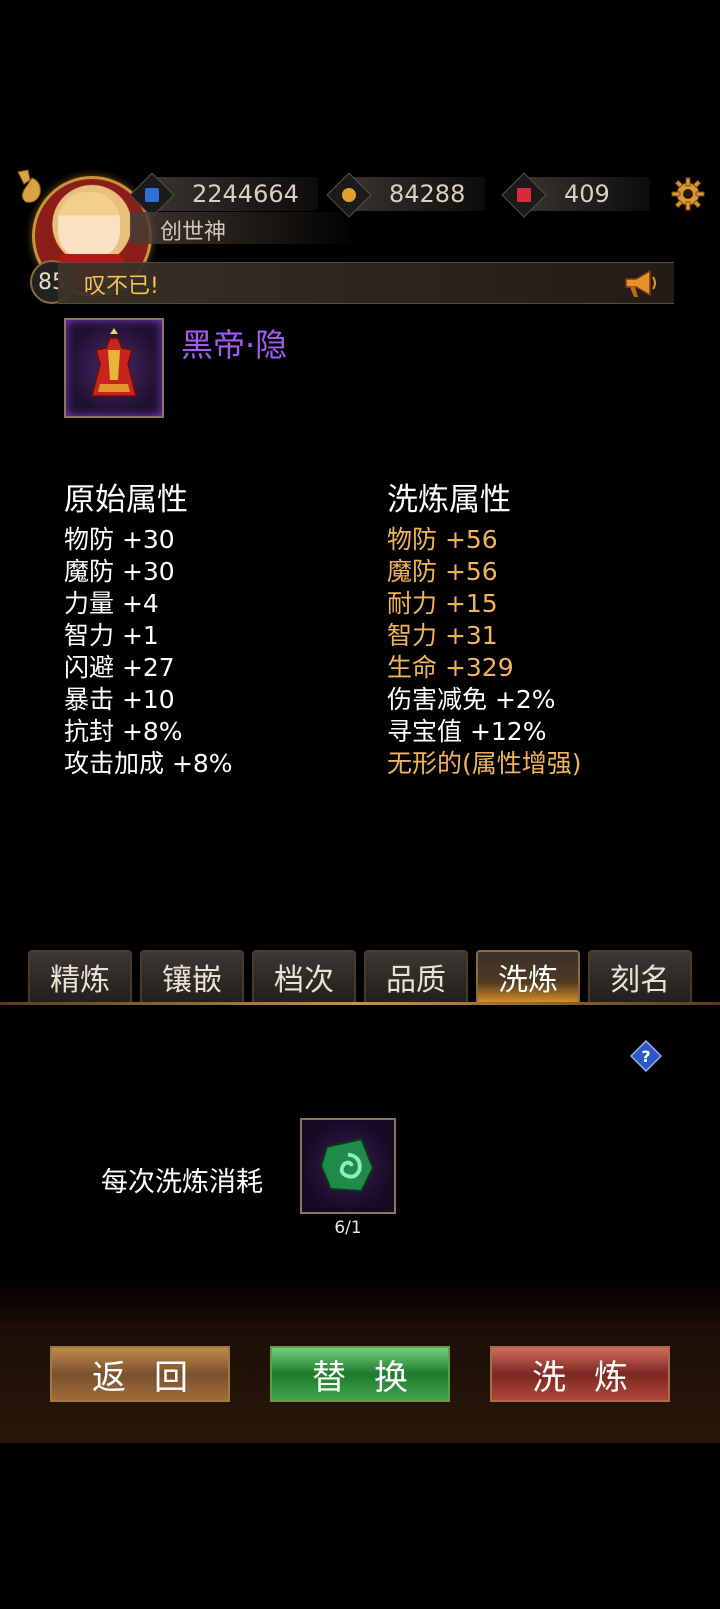  What do you see at coordinates (580, 1374) in the screenshot?
I see `reforge-button: 洗炼` at bounding box center [580, 1374].